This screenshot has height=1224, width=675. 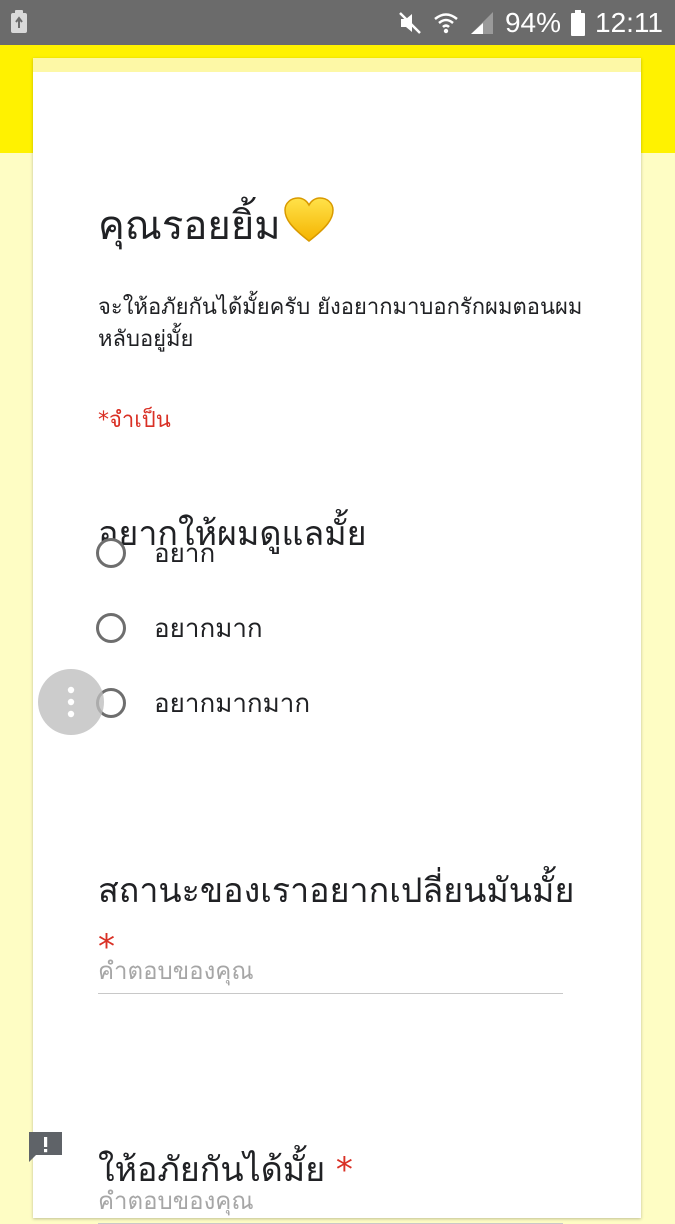 What do you see at coordinates (629, 22) in the screenshot?
I see `clock: 12:11` at bounding box center [629, 22].